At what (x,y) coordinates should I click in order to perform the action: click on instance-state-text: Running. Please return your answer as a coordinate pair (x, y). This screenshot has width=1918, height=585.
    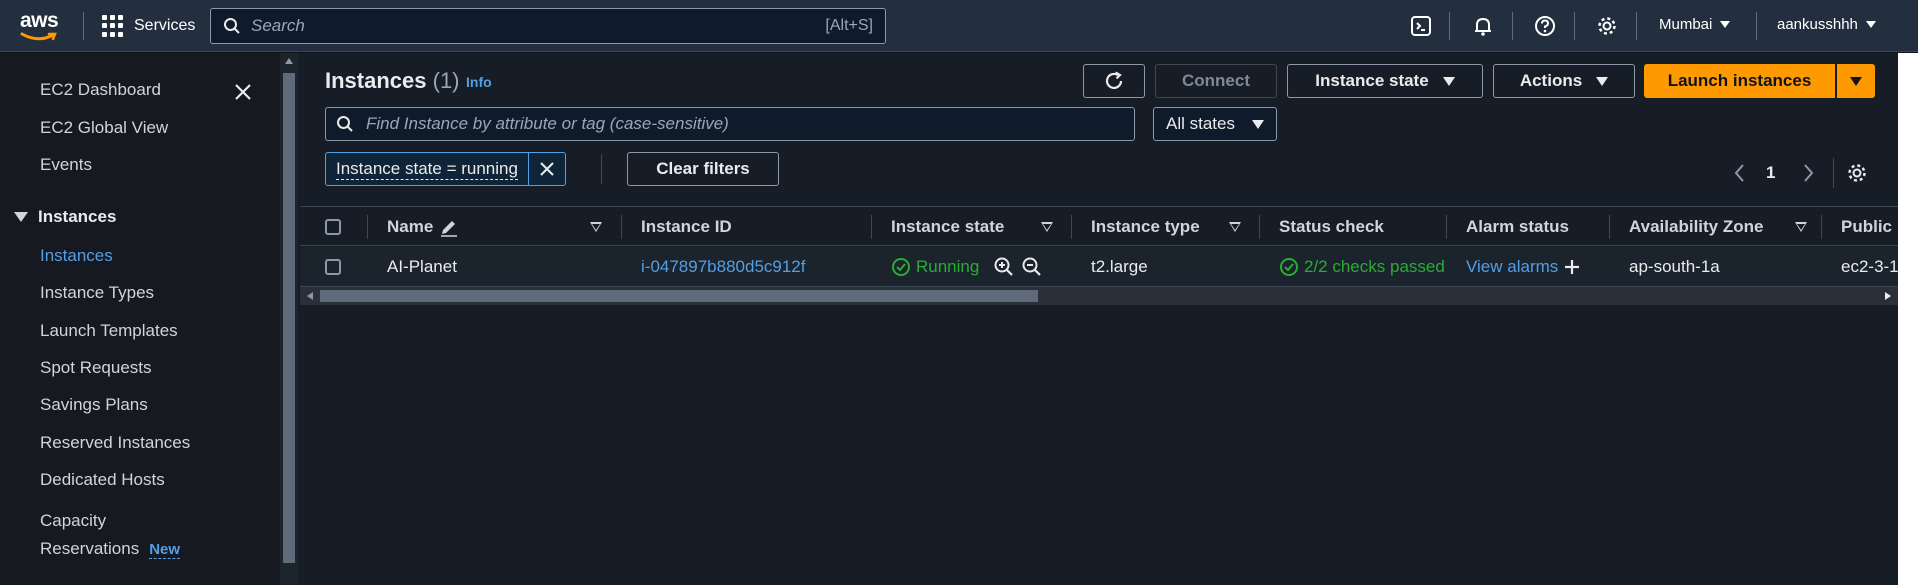
    Looking at the image, I should click on (948, 266).